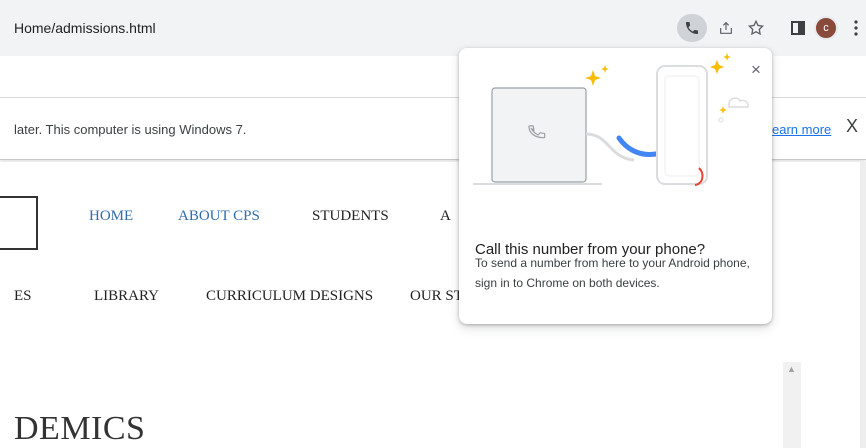 The height and width of the screenshot is (448, 866). Describe the element at coordinates (798, 28) in the screenshot. I see `side-panel-icon` at that location.